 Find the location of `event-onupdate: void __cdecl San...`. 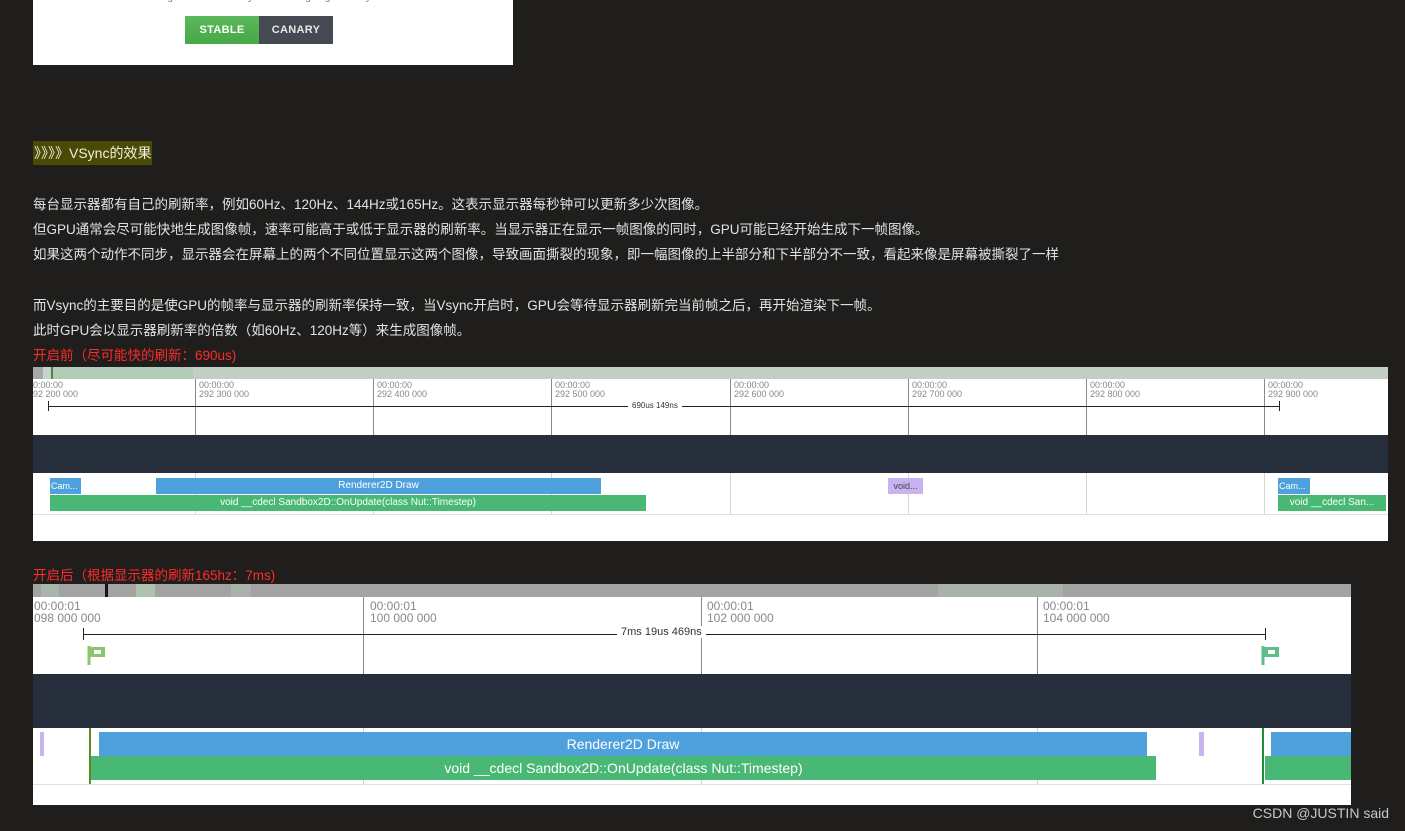

event-onupdate: void __cdecl San... is located at coordinates (1332, 503).